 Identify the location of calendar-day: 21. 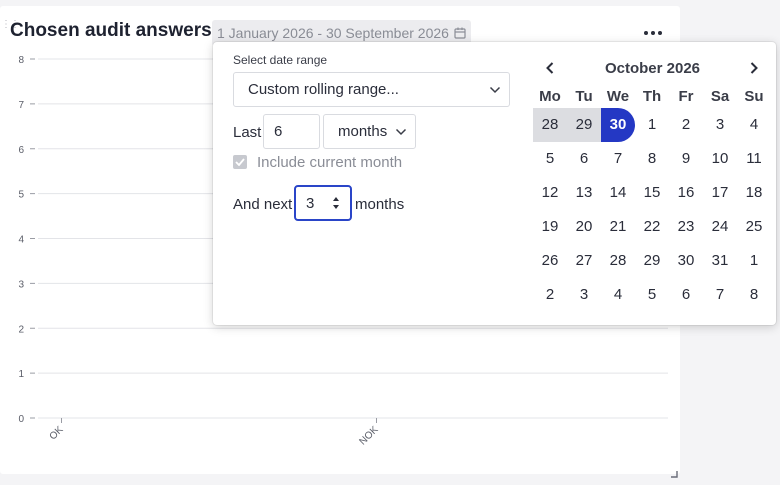
(618, 227).